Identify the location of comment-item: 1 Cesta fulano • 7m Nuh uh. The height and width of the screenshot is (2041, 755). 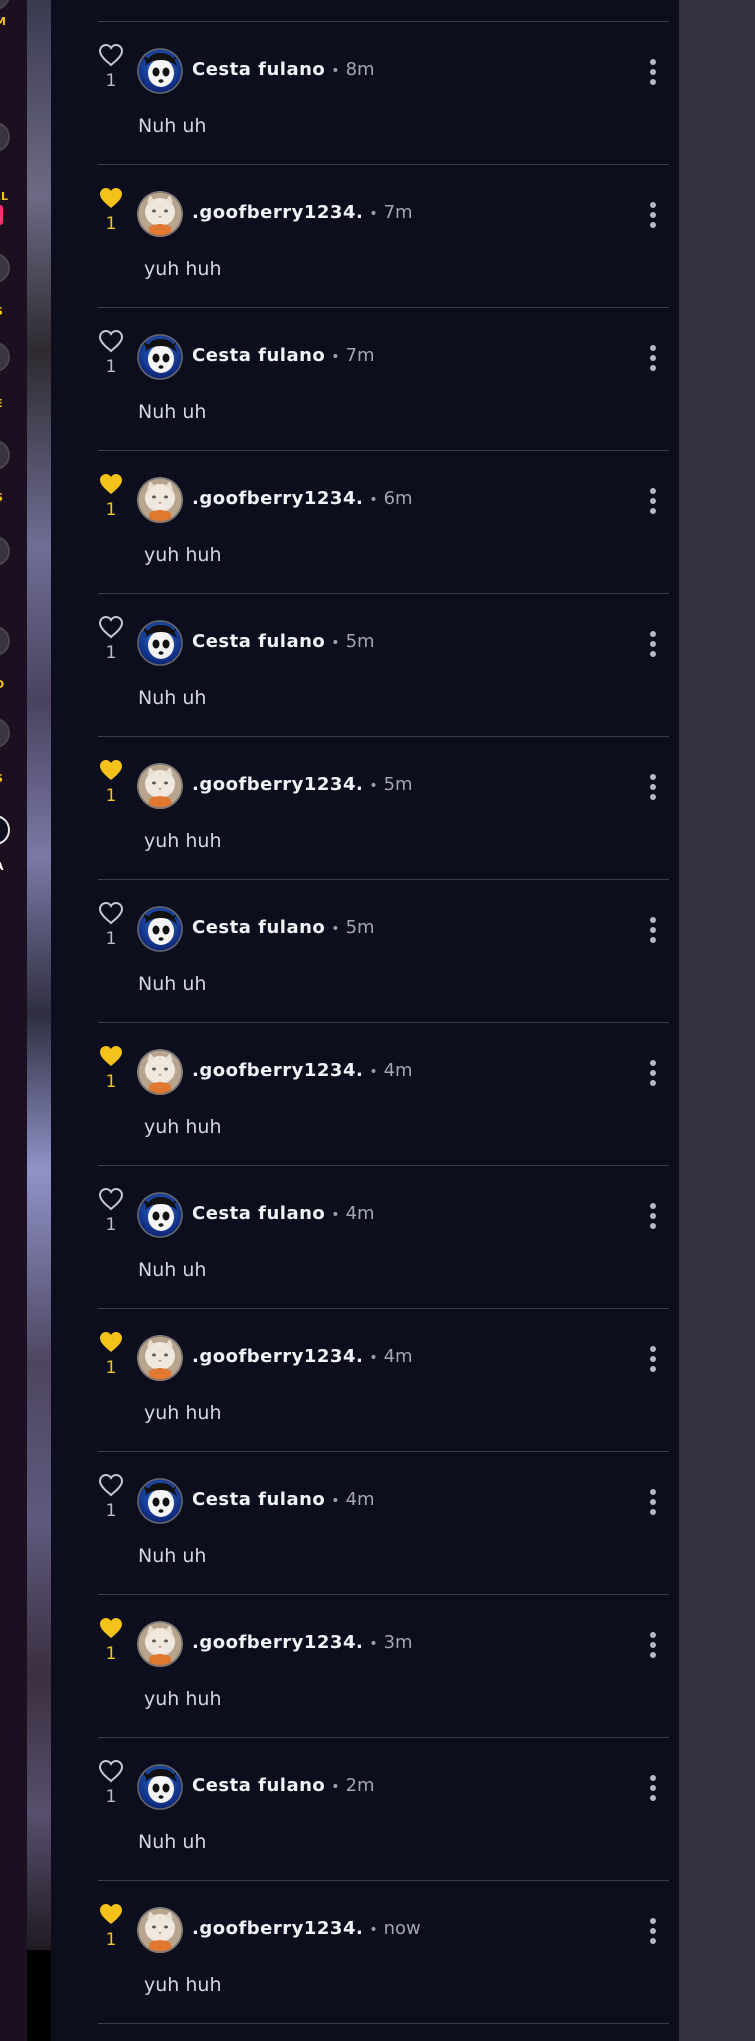
(383, 378).